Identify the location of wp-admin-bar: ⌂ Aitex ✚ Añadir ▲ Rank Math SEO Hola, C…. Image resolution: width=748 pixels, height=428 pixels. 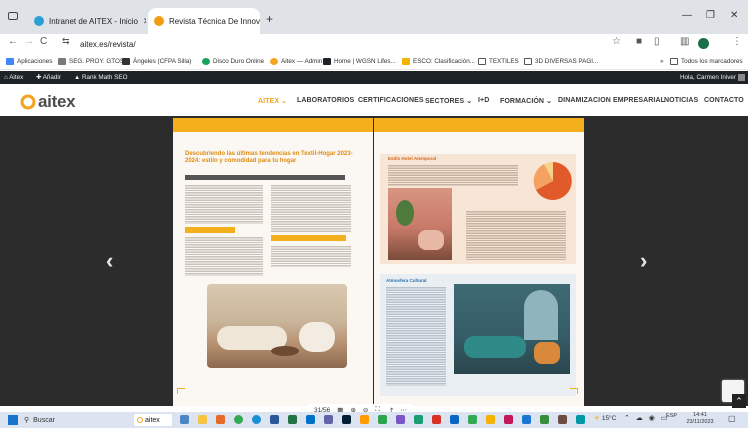
(374, 77).